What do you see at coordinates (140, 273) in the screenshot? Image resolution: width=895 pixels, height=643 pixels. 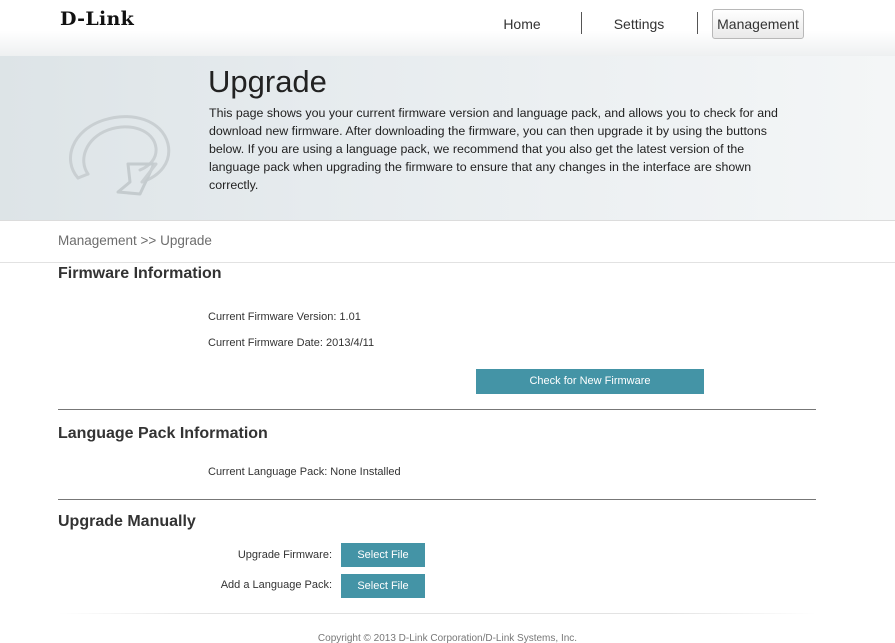 I see `firmware-section-title: Firmware Information` at bounding box center [140, 273].